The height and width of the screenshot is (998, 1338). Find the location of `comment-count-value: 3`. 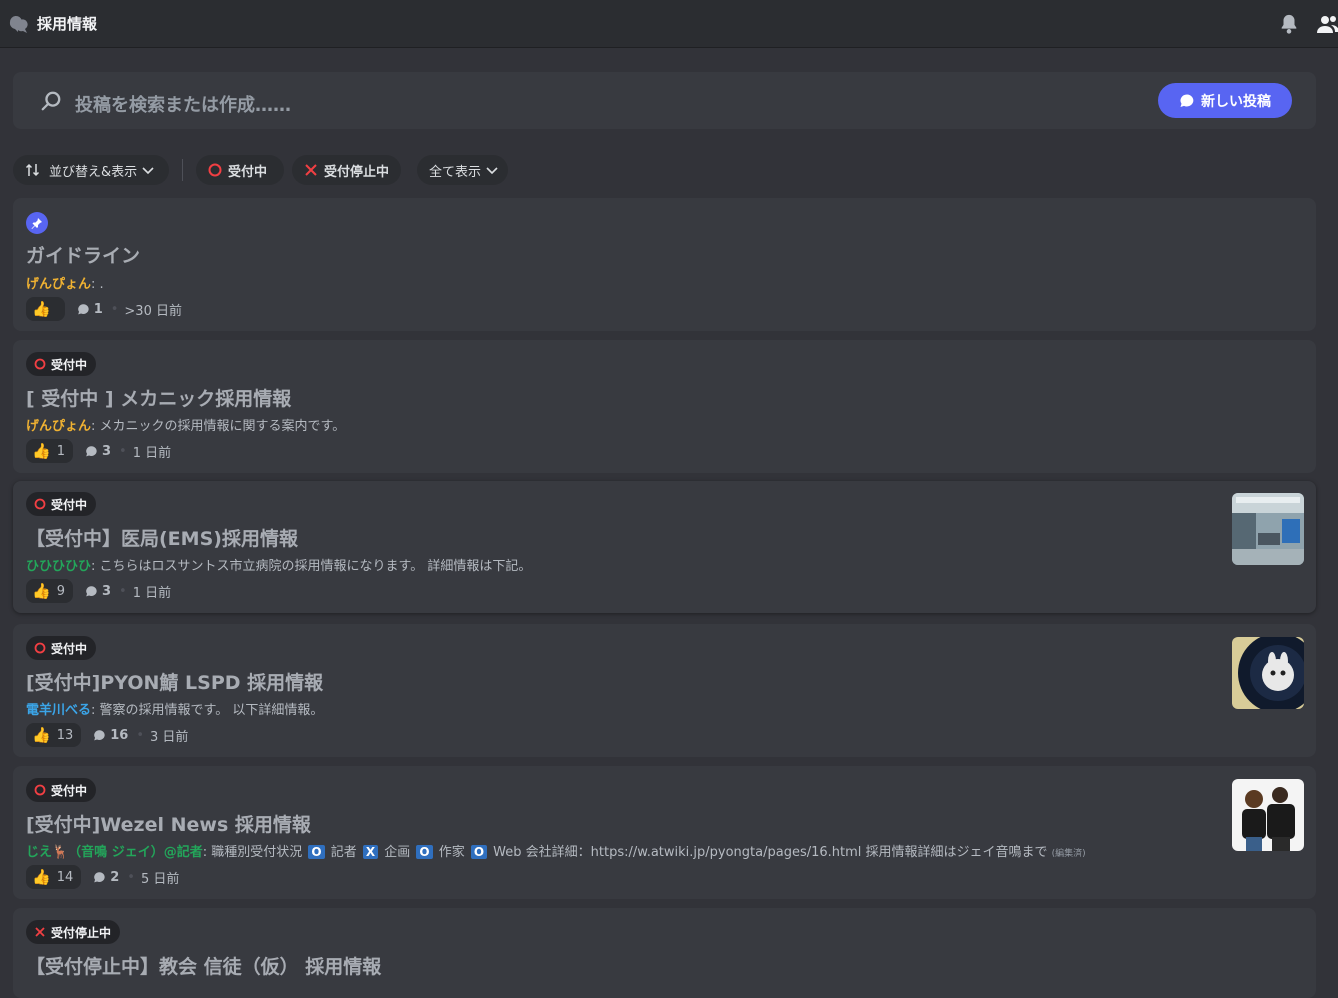

comment-count-value: 3 is located at coordinates (106, 591).